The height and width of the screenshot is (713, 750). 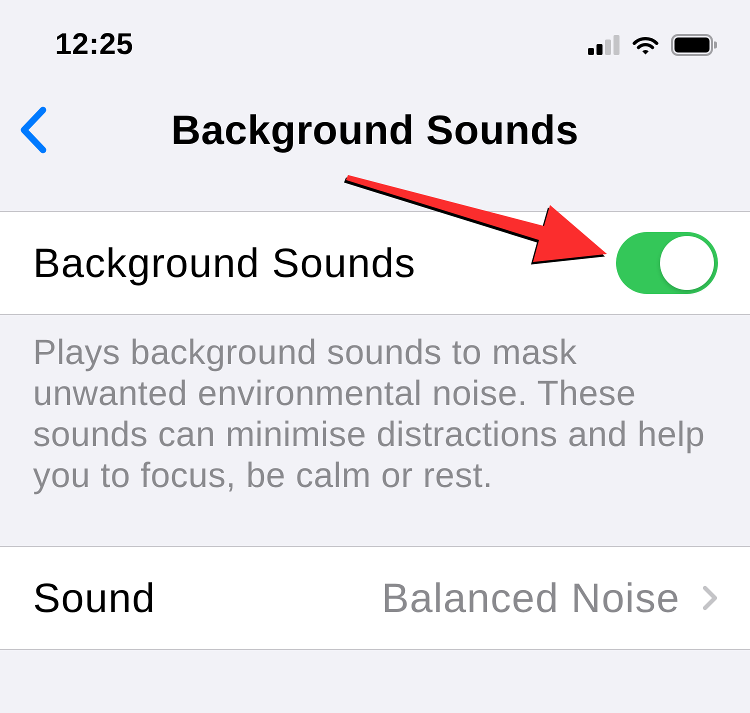 What do you see at coordinates (531, 598) in the screenshot?
I see `setting-value: Balanced Noise` at bounding box center [531, 598].